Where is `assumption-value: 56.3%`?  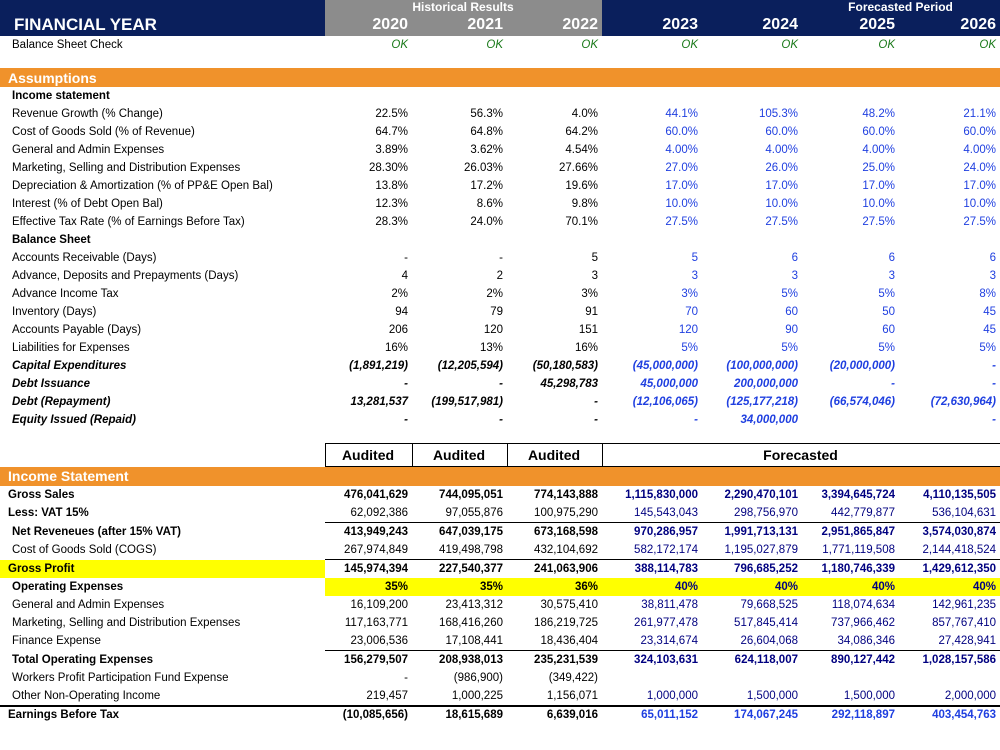
assumption-value: 56.3% is located at coordinates (486, 114).